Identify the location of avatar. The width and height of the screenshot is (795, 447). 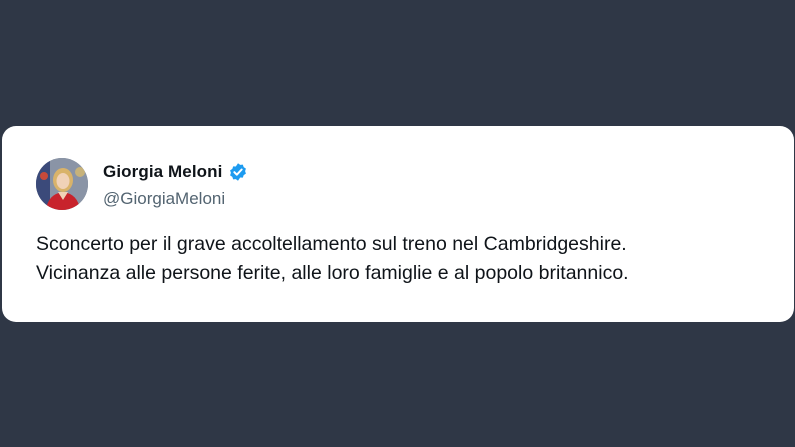
(62, 184).